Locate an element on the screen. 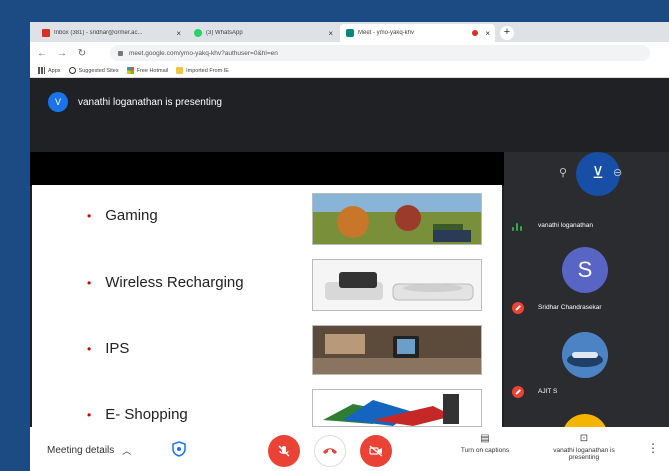  back-icon: ← is located at coordinates (42, 53).